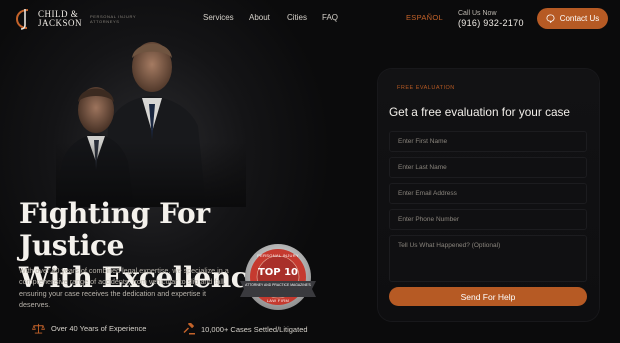  What do you see at coordinates (477, 13) in the screenshot?
I see `call-label: Call Us Now` at bounding box center [477, 13].